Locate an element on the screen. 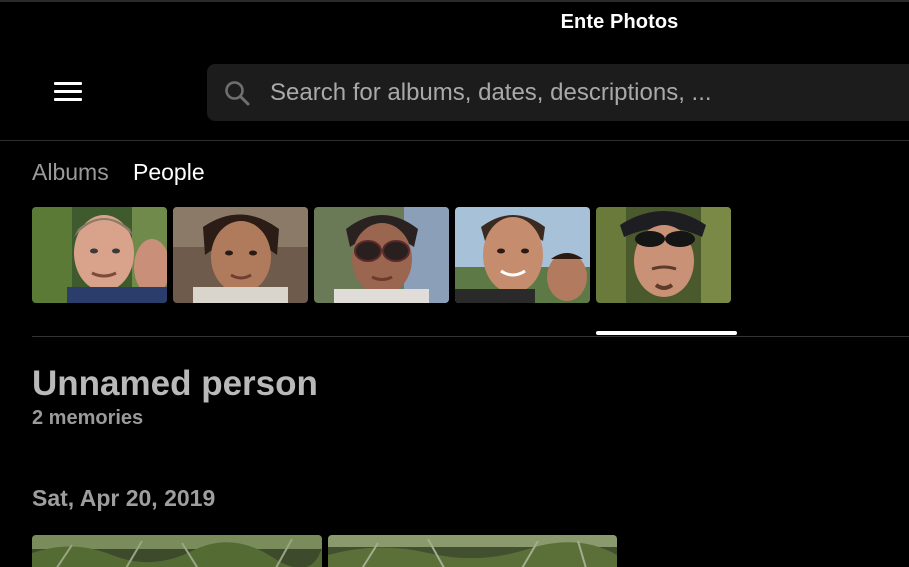  window-title: Ente Photos is located at coordinates (619, 22).